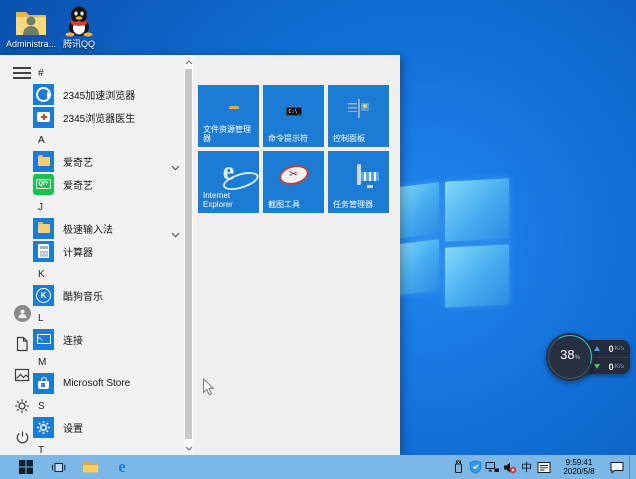  I want to click on app-list-scrollbar, so click(188, 255).